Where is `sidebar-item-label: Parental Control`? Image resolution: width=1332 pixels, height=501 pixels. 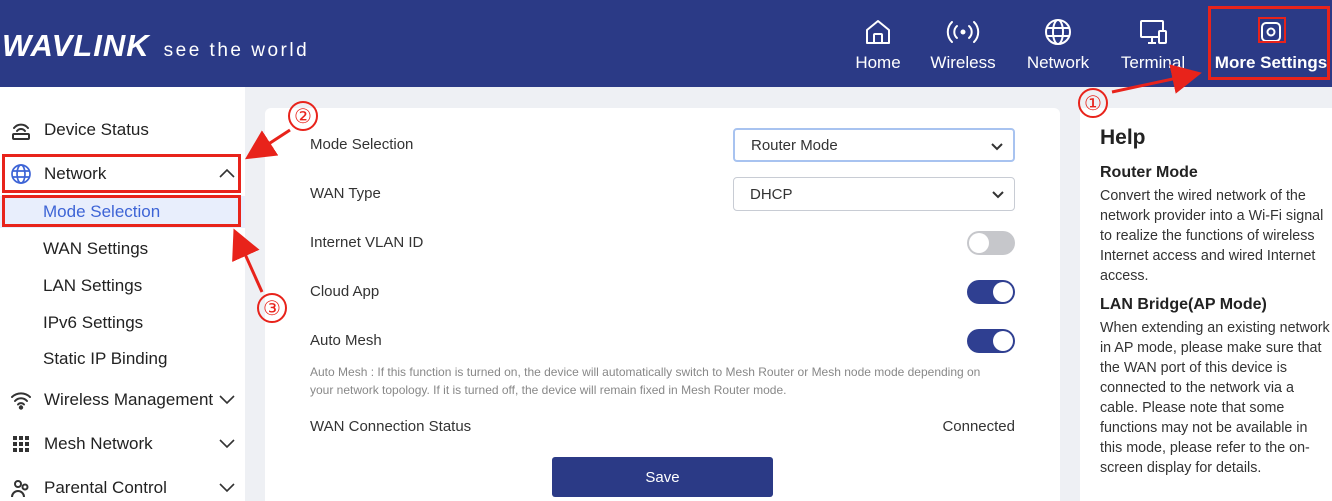
sidebar-item-label: Parental Control is located at coordinates (105, 487).